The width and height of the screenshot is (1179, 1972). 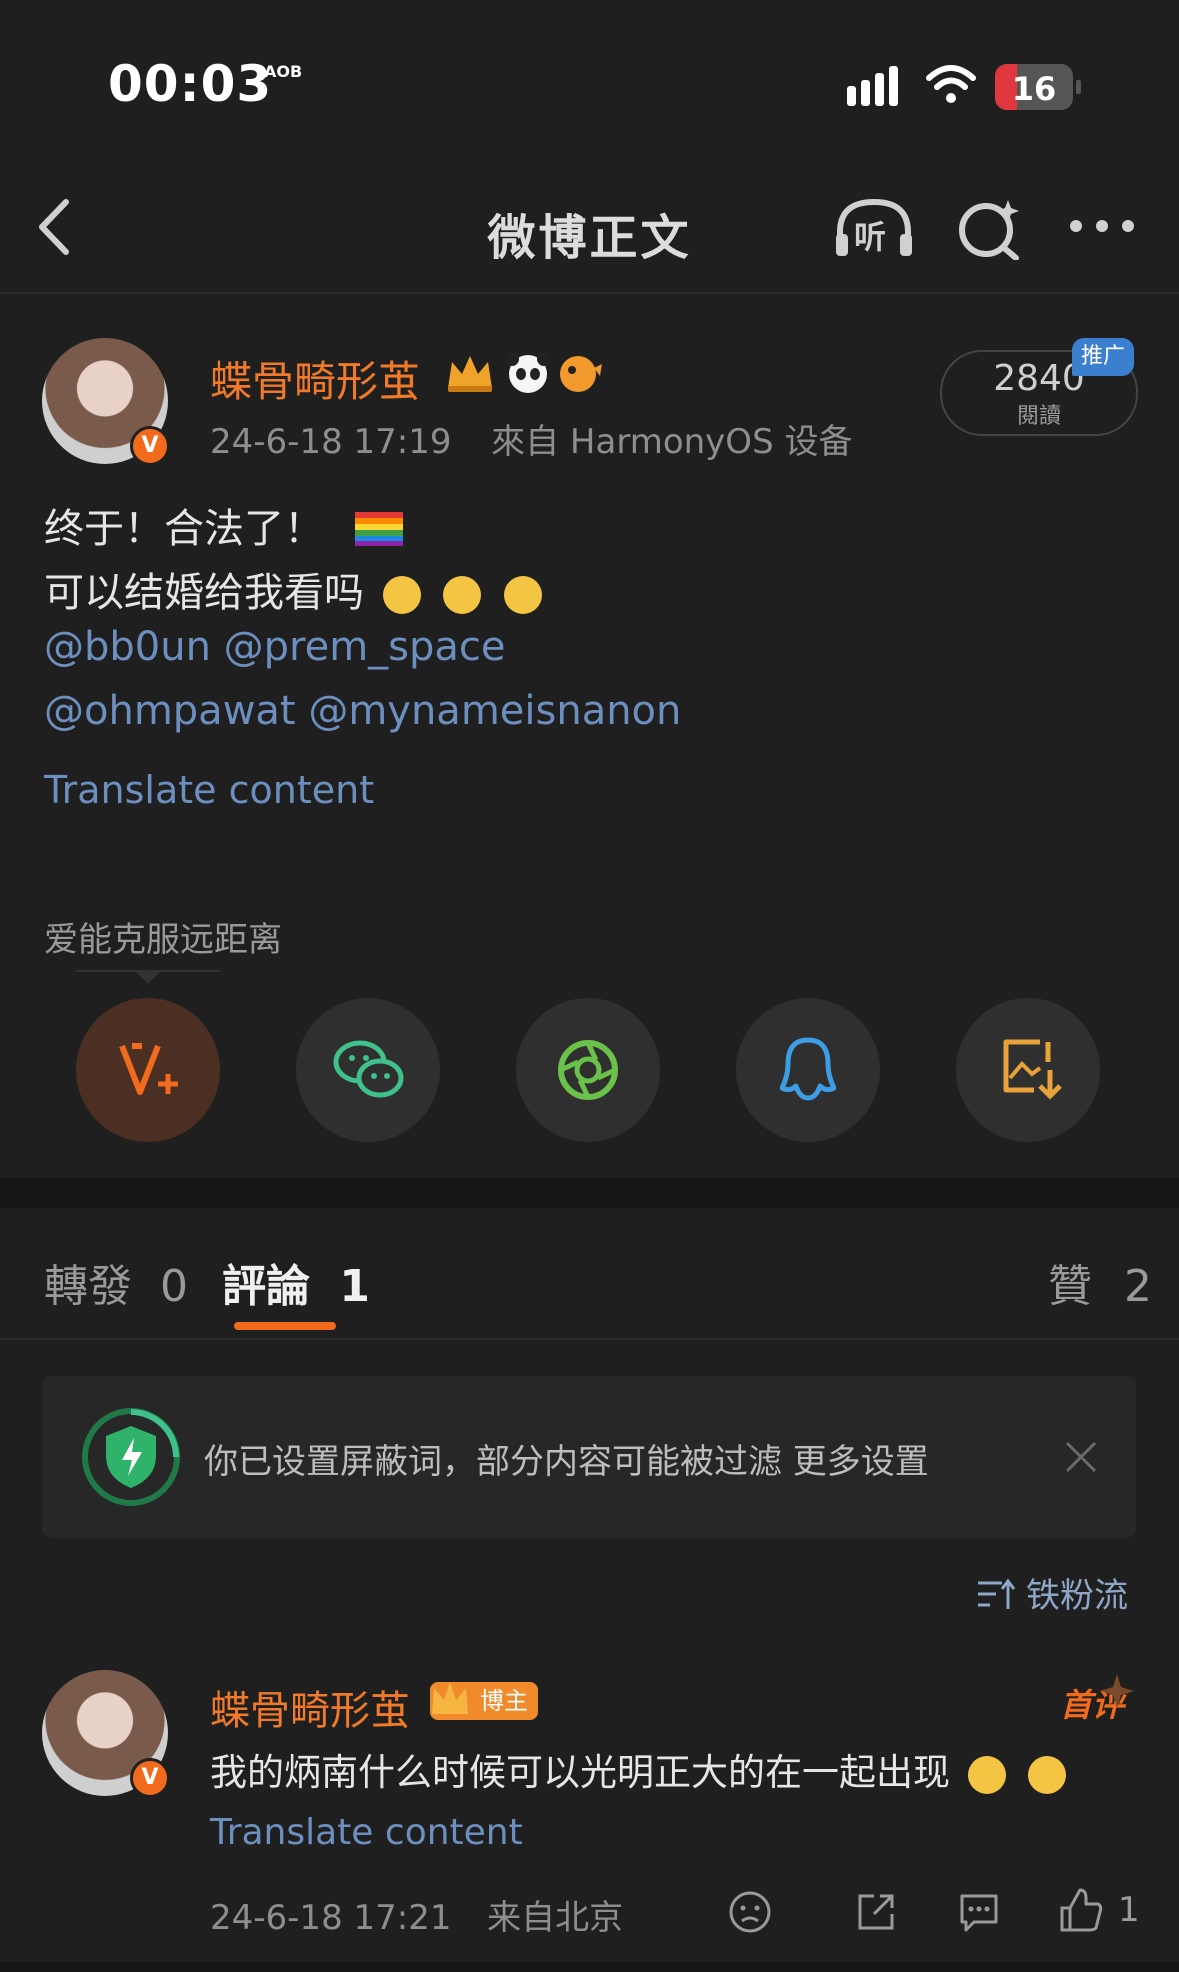 What do you see at coordinates (209, 790) in the screenshot?
I see `translate-content-link: Translate content` at bounding box center [209, 790].